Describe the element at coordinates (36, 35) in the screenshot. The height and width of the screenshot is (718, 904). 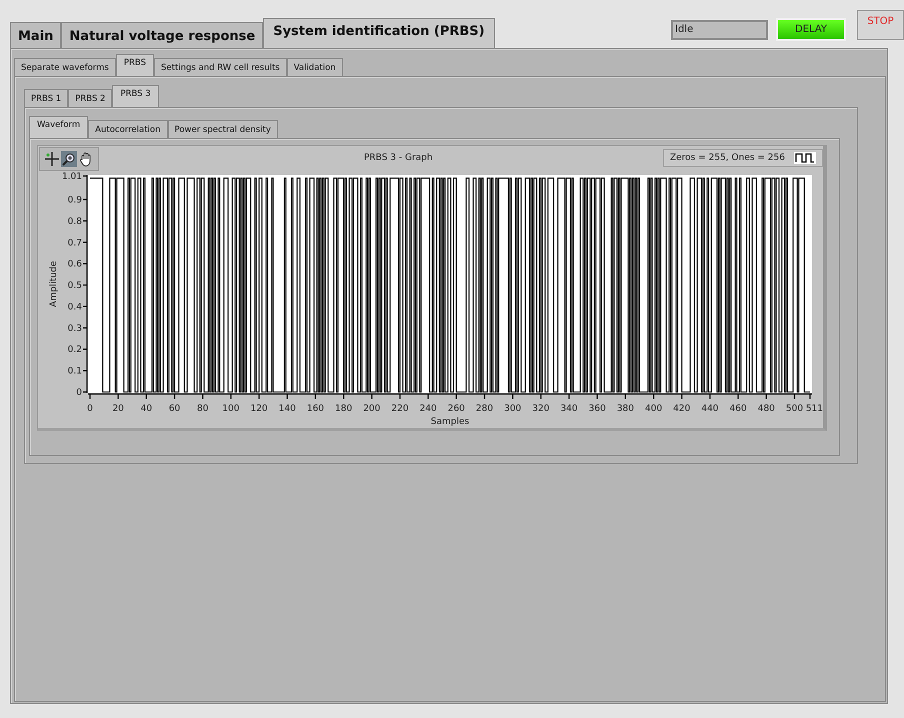
I see `tab: Main` at that location.